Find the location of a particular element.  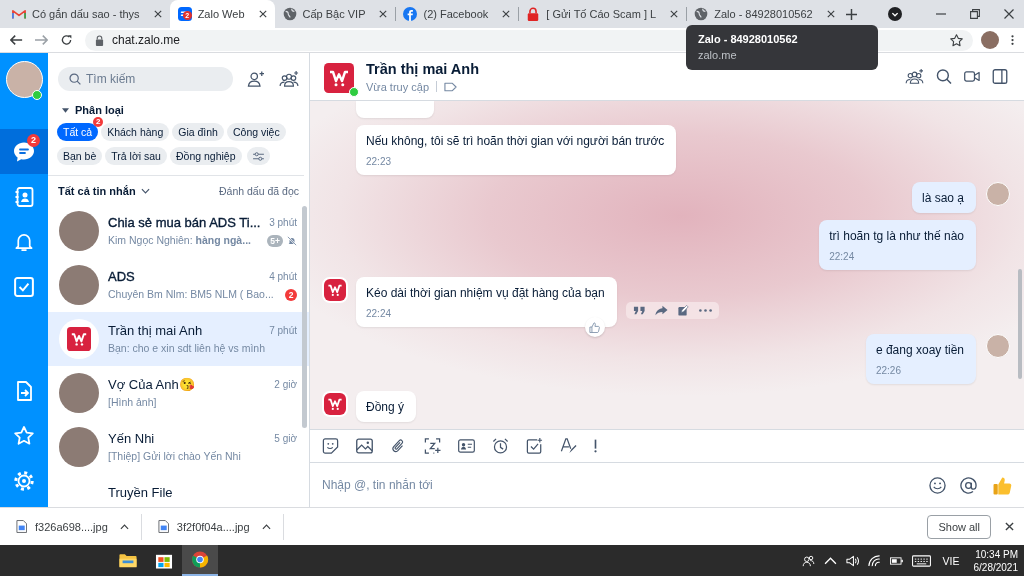

more-icon is located at coordinates (705, 310).